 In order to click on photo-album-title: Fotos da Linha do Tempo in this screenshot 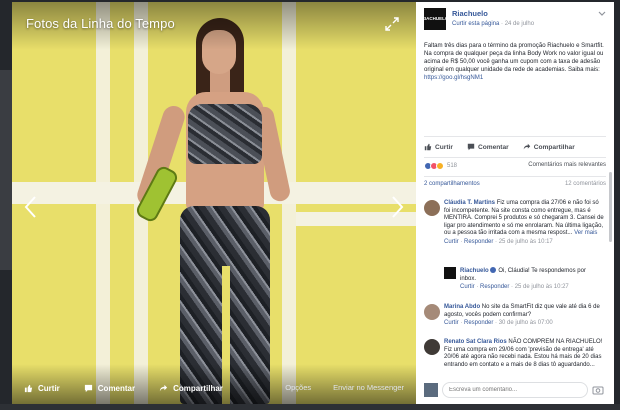, I will do `click(100, 23)`.